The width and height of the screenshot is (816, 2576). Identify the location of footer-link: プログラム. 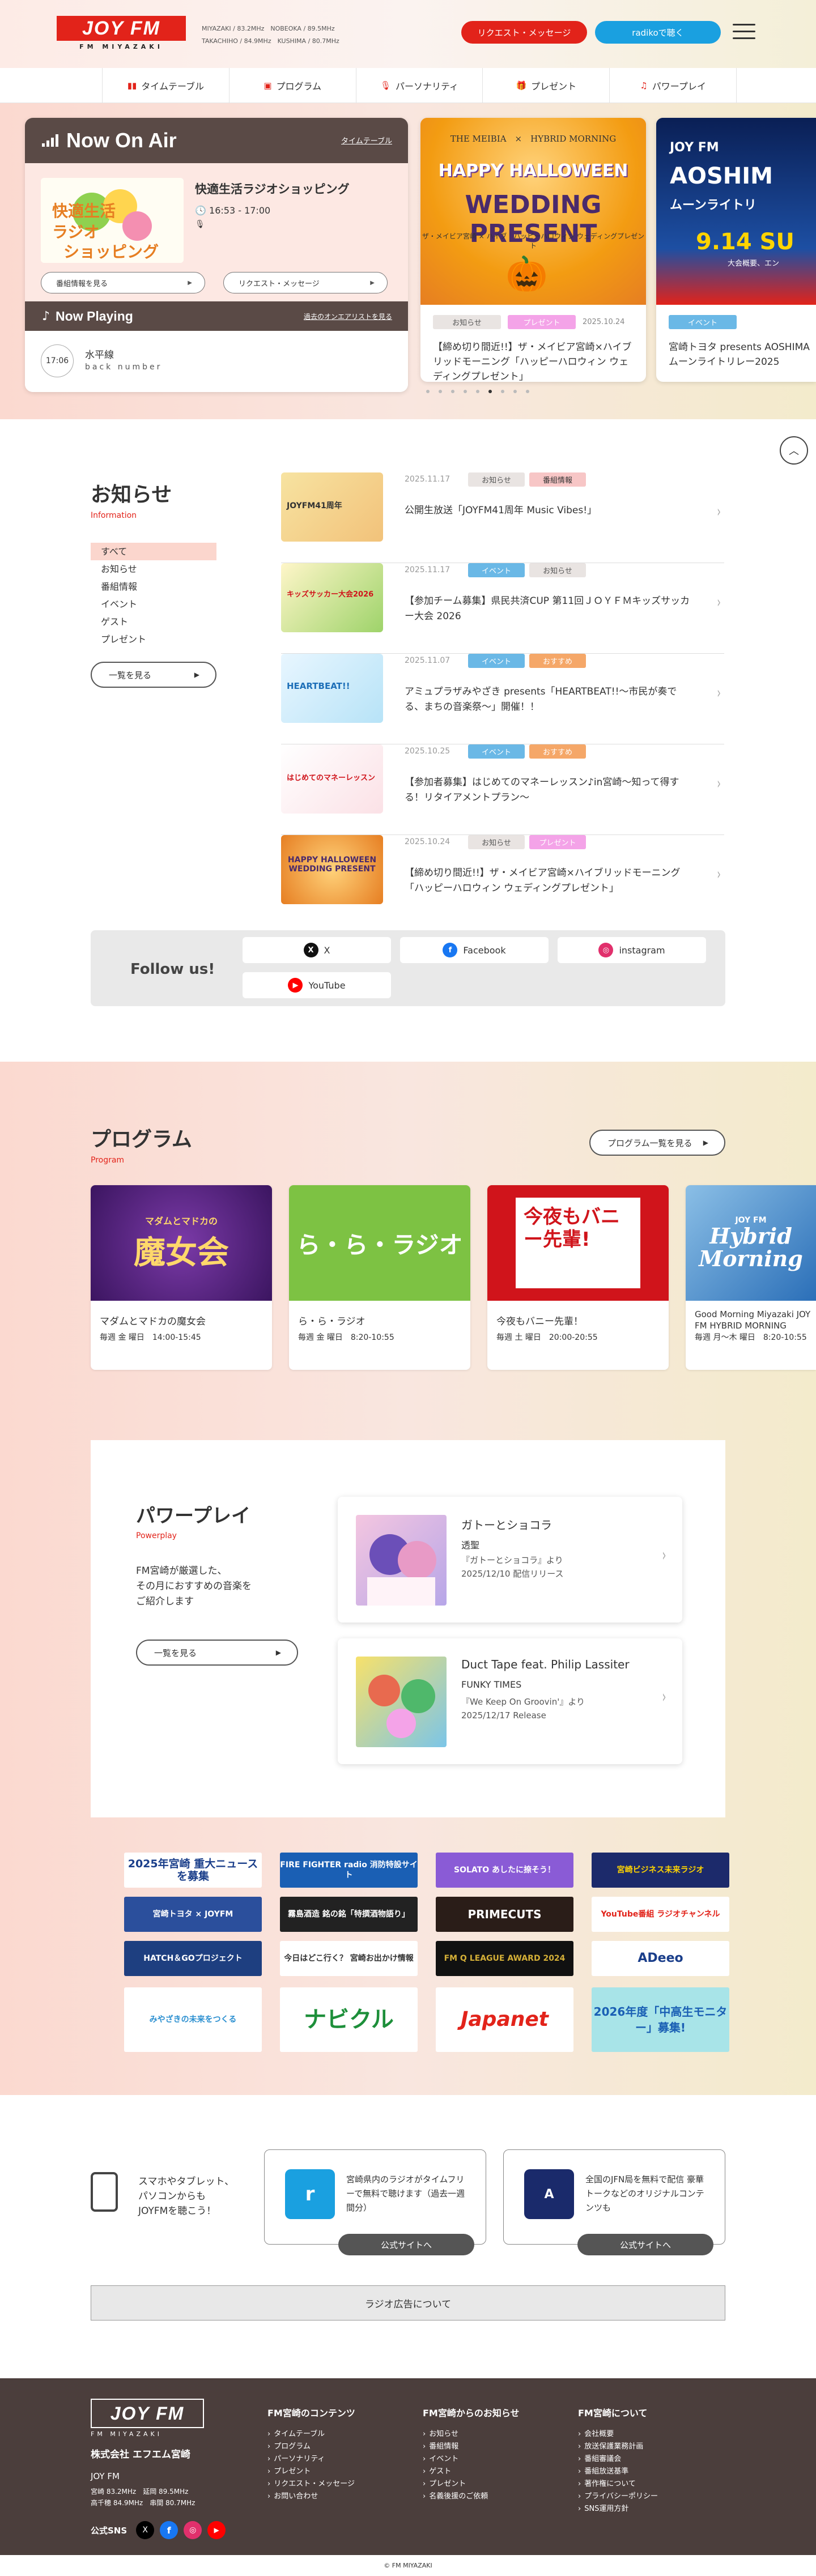
(311, 2447).